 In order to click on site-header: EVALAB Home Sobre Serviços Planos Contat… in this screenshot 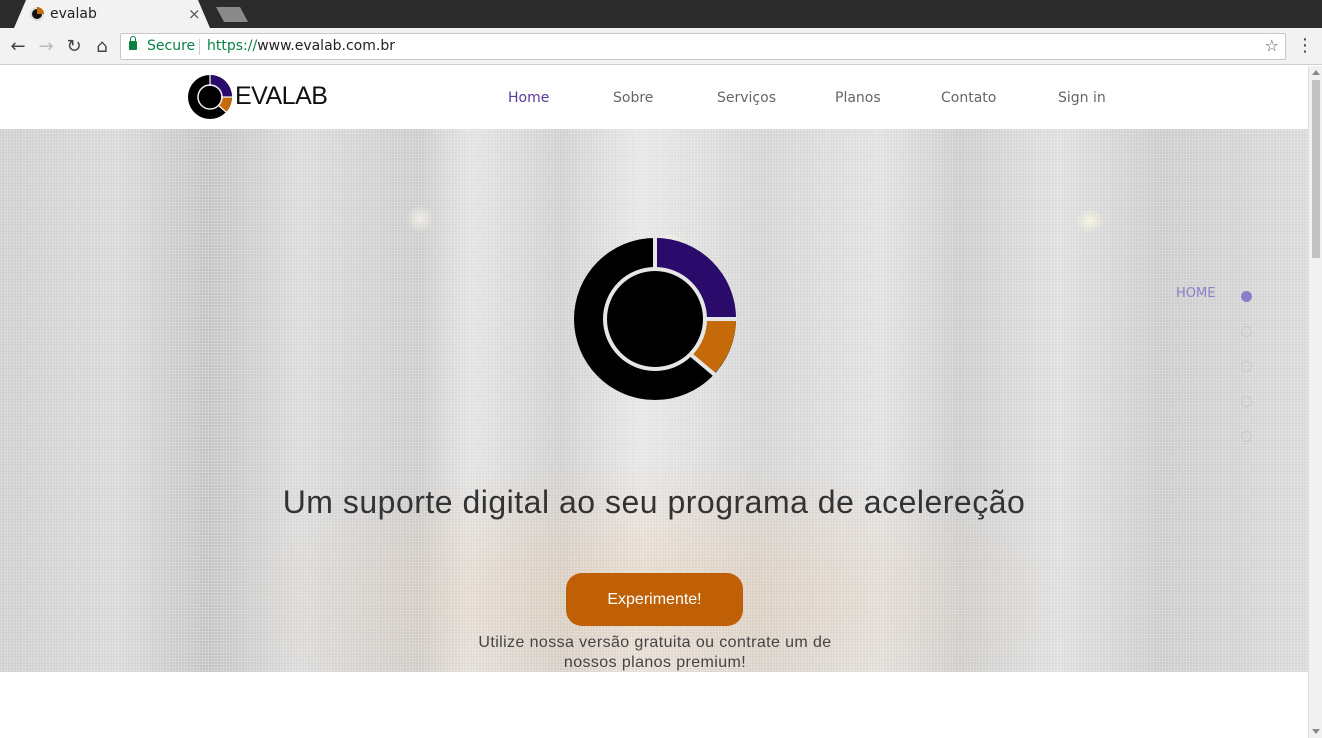, I will do `click(654, 97)`.